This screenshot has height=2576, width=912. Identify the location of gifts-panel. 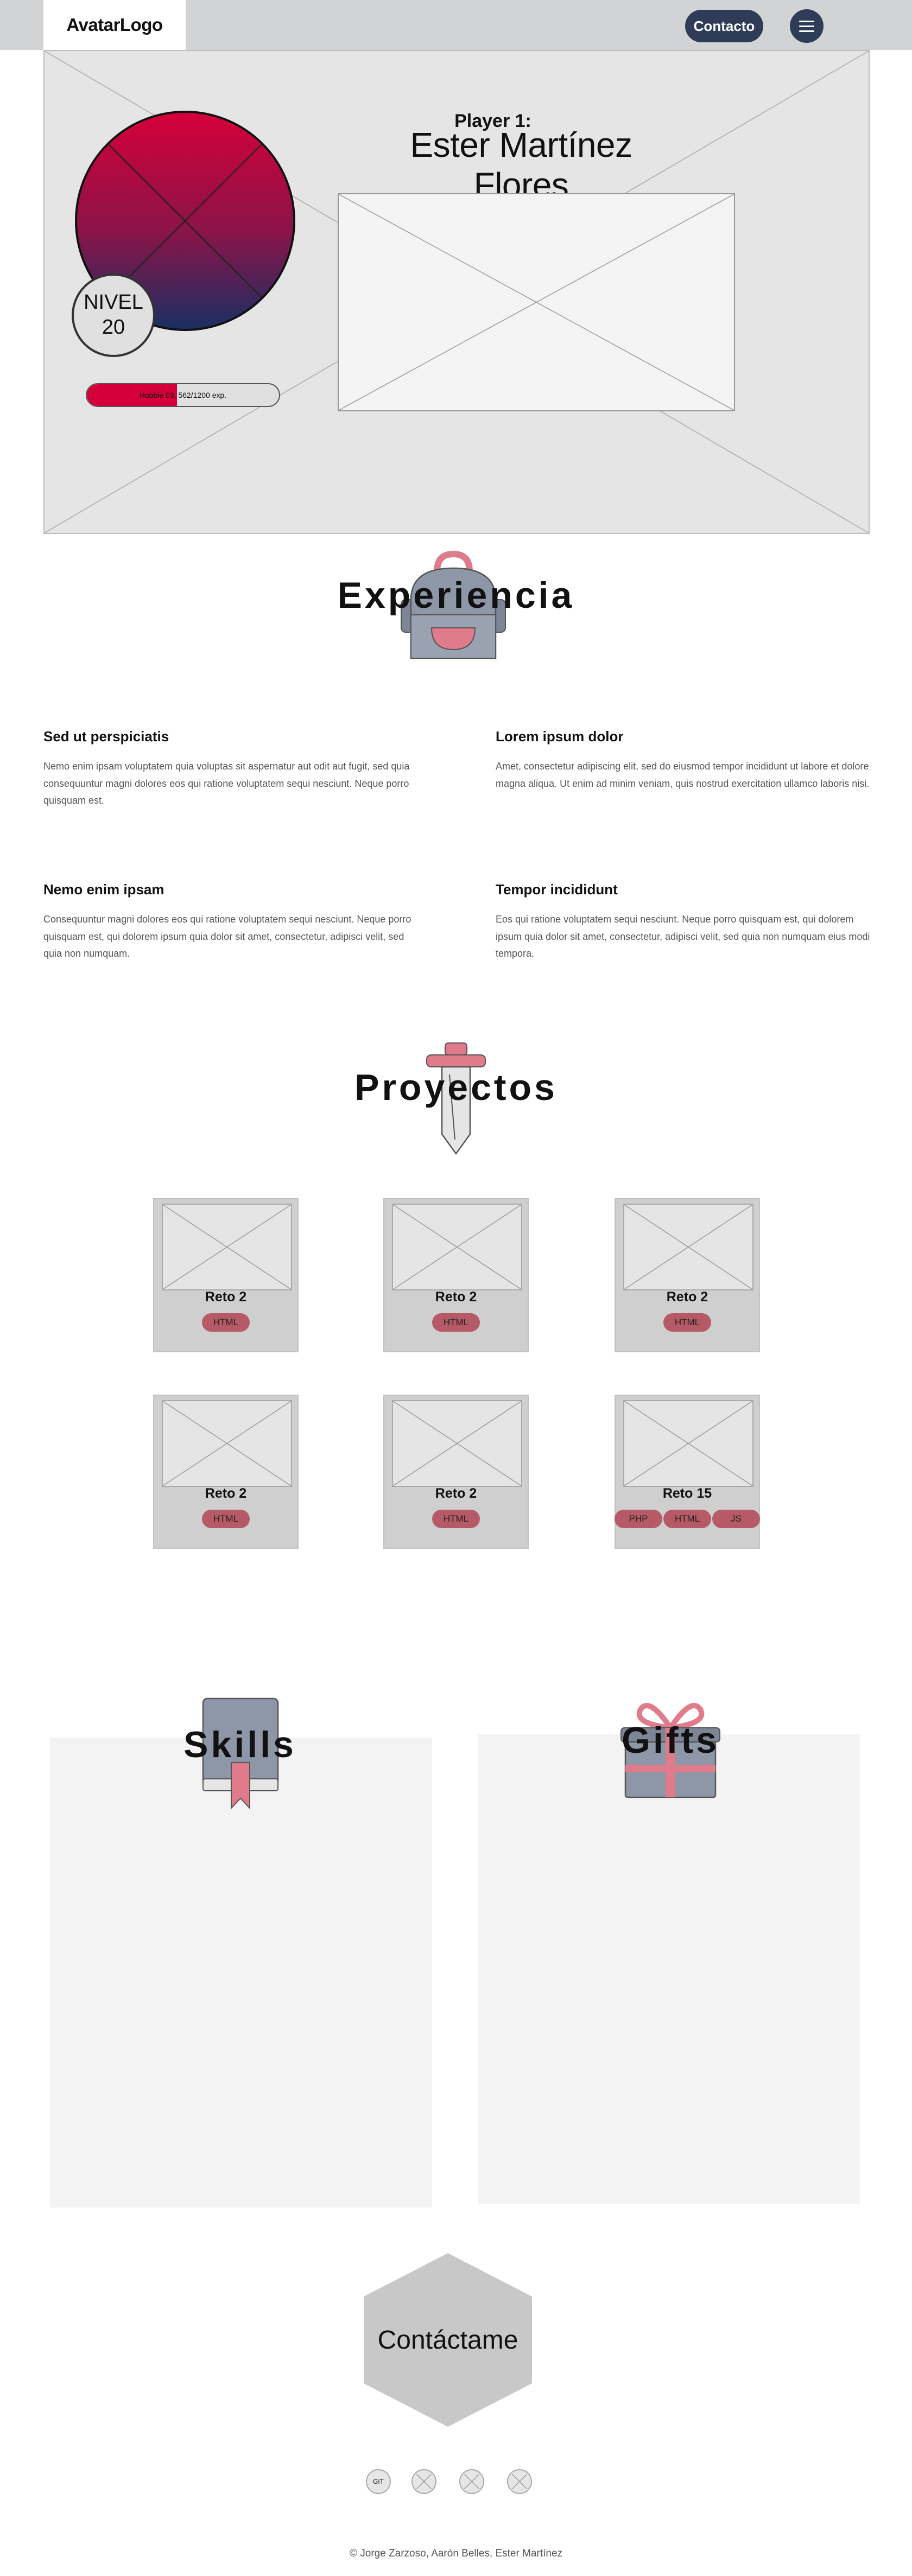
(669, 1969).